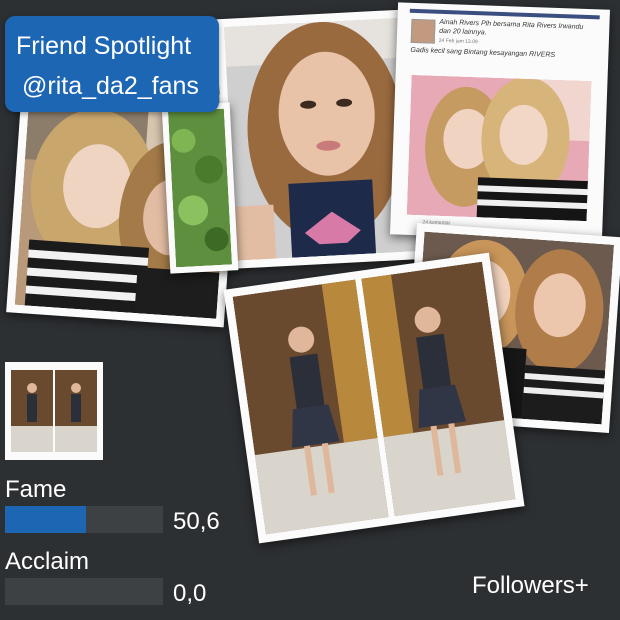 This screenshot has height=620, width=620. What do you see at coordinates (310, 407) in the screenshot?
I see `dress-photo-left` at bounding box center [310, 407].